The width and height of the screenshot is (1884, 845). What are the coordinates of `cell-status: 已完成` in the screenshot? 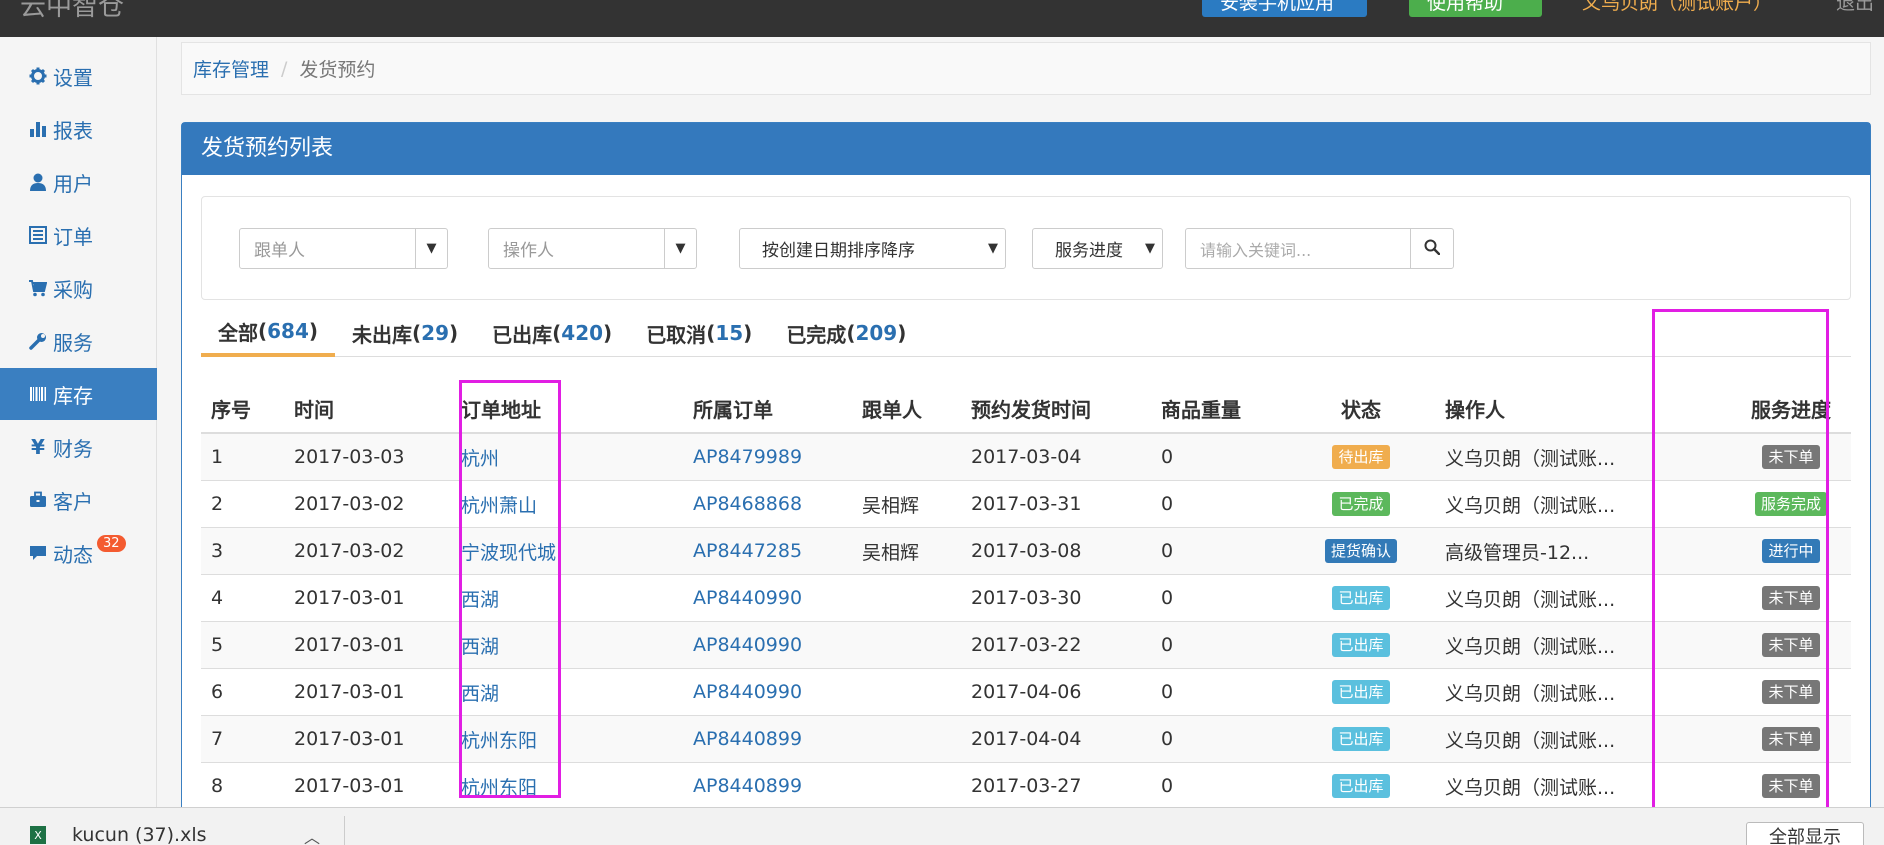 It's located at (1361, 504).